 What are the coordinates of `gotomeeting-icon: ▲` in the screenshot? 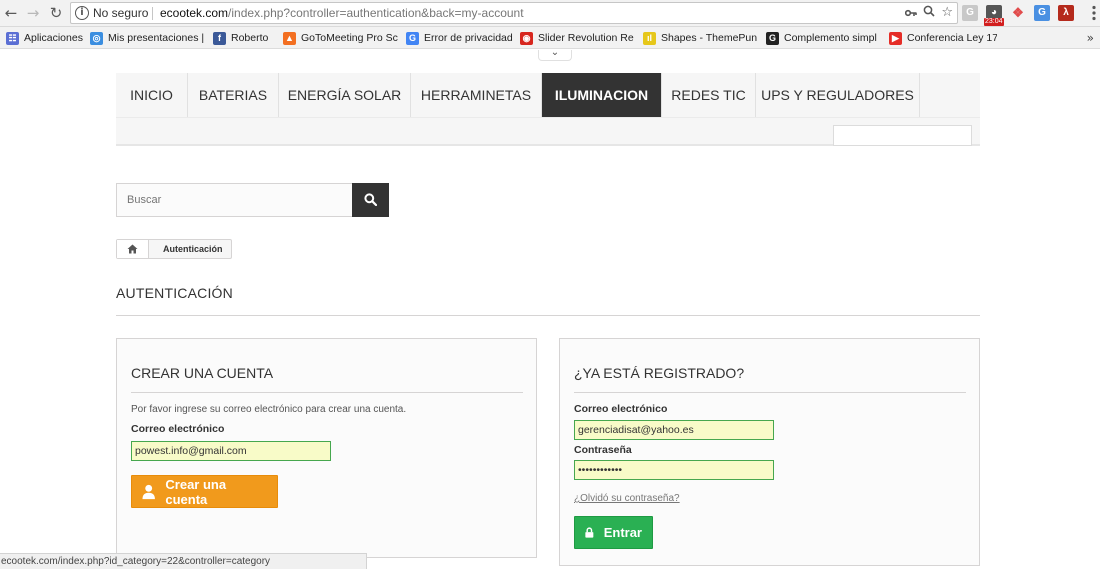 It's located at (289, 38).